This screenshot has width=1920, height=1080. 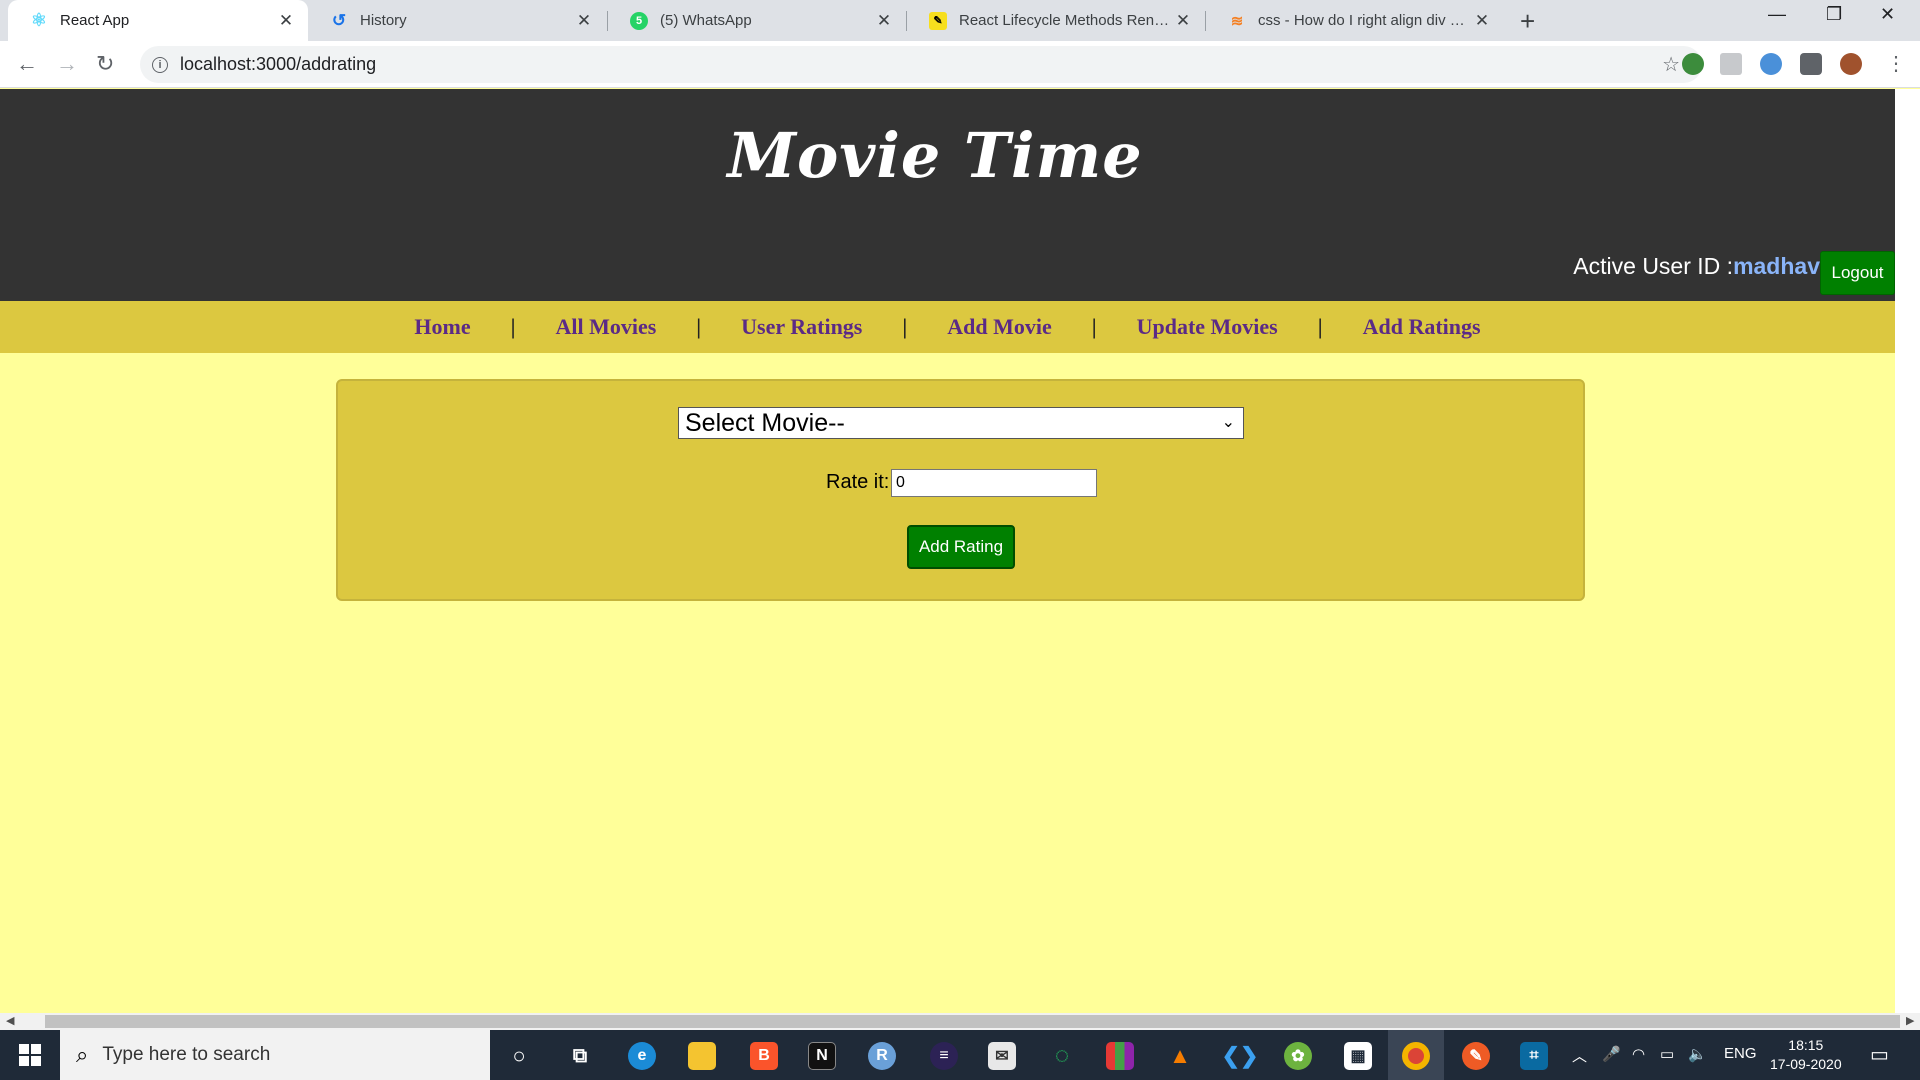 What do you see at coordinates (1910, 1020) in the screenshot?
I see `scroll-right-arrow-icon: ▶` at bounding box center [1910, 1020].